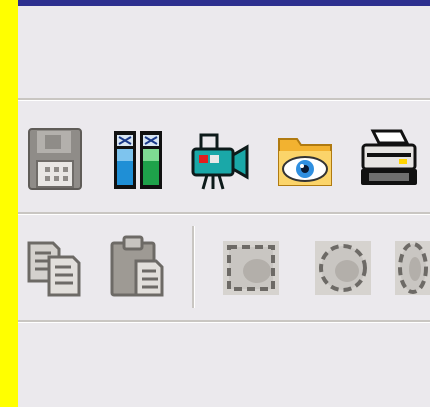 Image resolution: width=430 pixels, height=407 pixels. I want to click on rectangle-select-button, so click(251, 267).